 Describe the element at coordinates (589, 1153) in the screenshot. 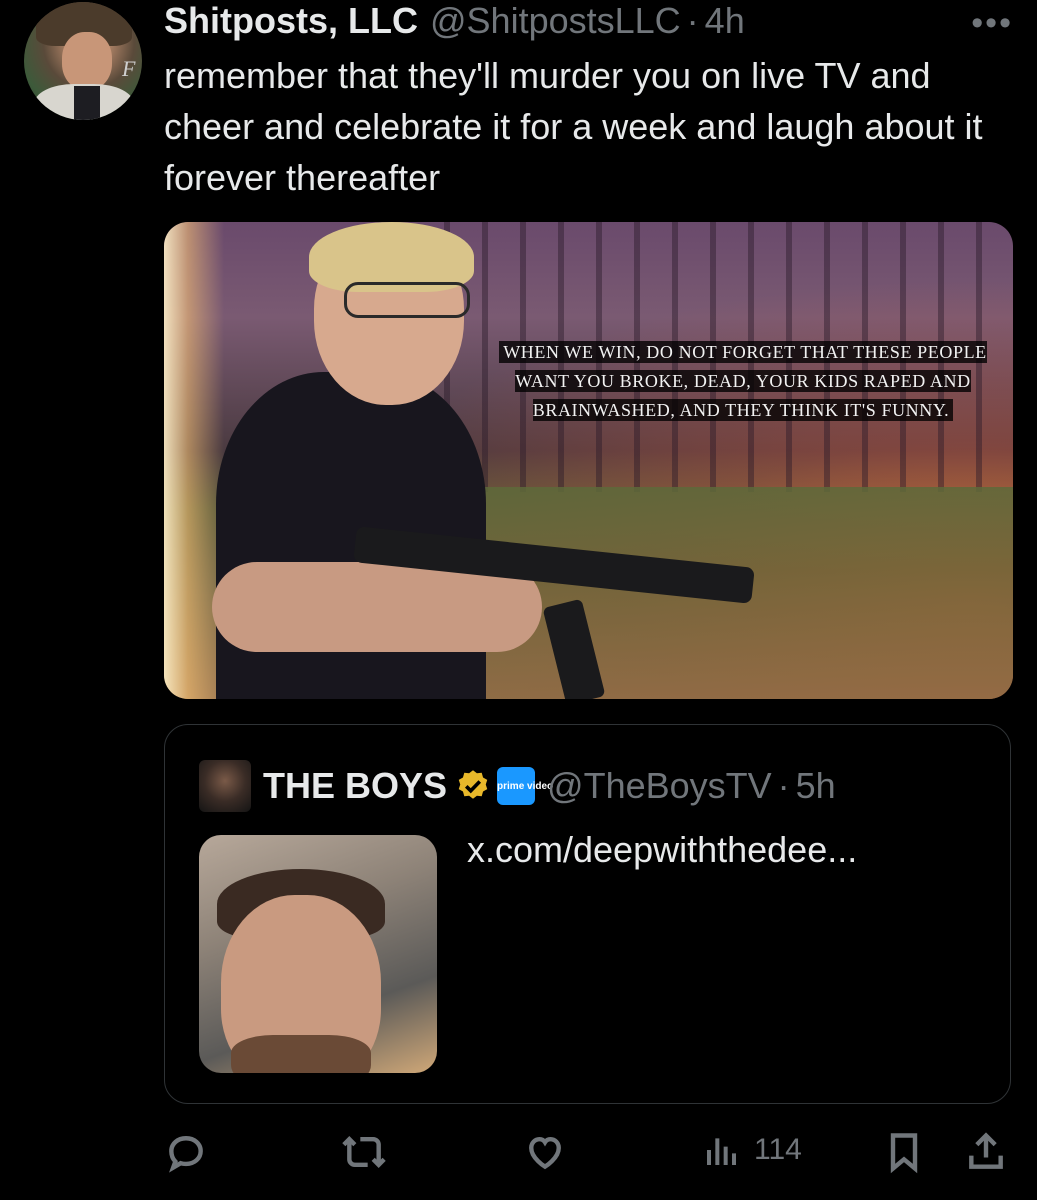

I see `tweet-action-bar: 114` at that location.